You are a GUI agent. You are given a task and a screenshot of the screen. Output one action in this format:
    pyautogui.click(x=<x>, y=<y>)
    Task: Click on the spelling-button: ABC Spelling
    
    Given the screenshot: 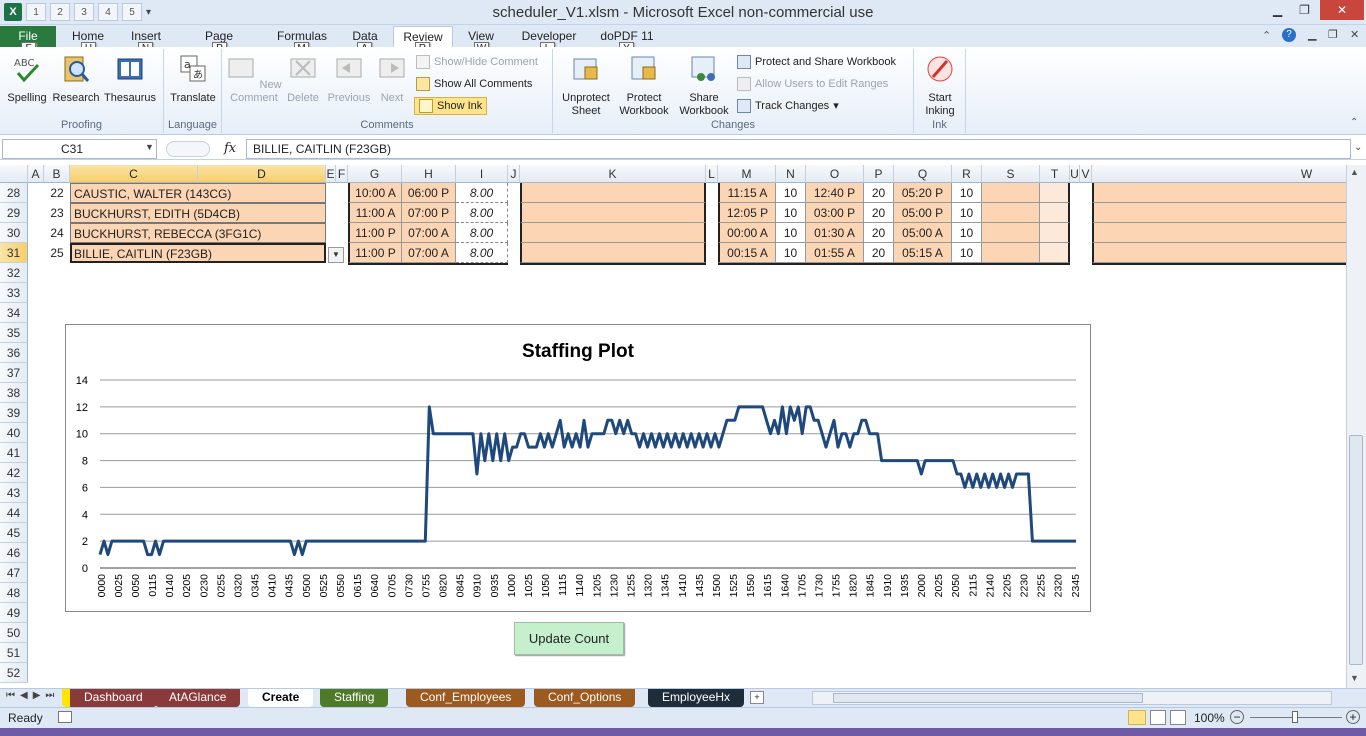 What is the action you would take?
    pyautogui.click(x=27, y=79)
    